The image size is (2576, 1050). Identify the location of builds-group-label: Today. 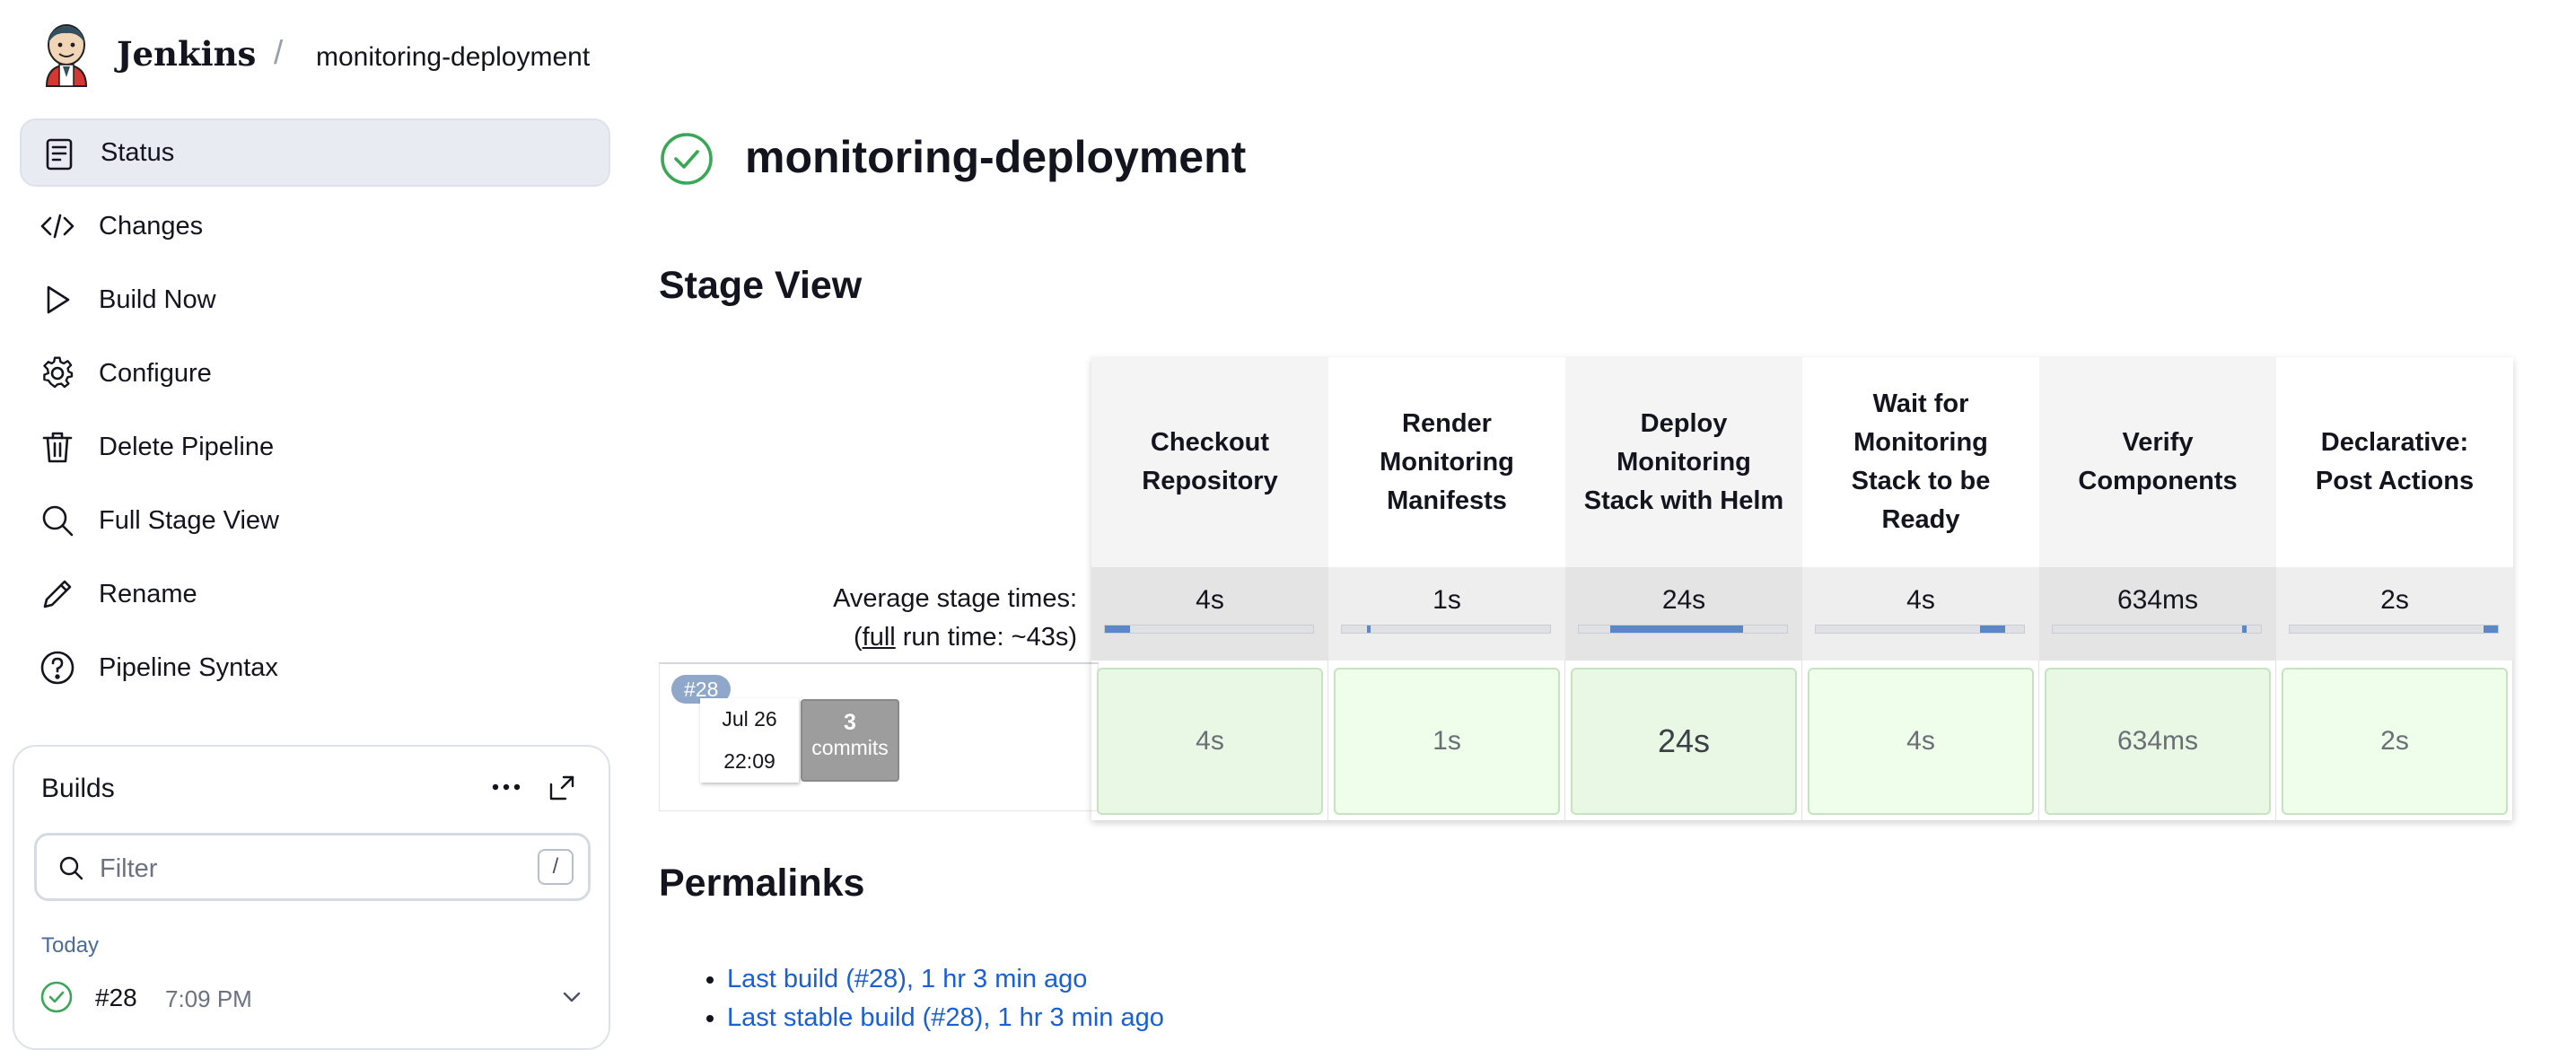
(70, 946).